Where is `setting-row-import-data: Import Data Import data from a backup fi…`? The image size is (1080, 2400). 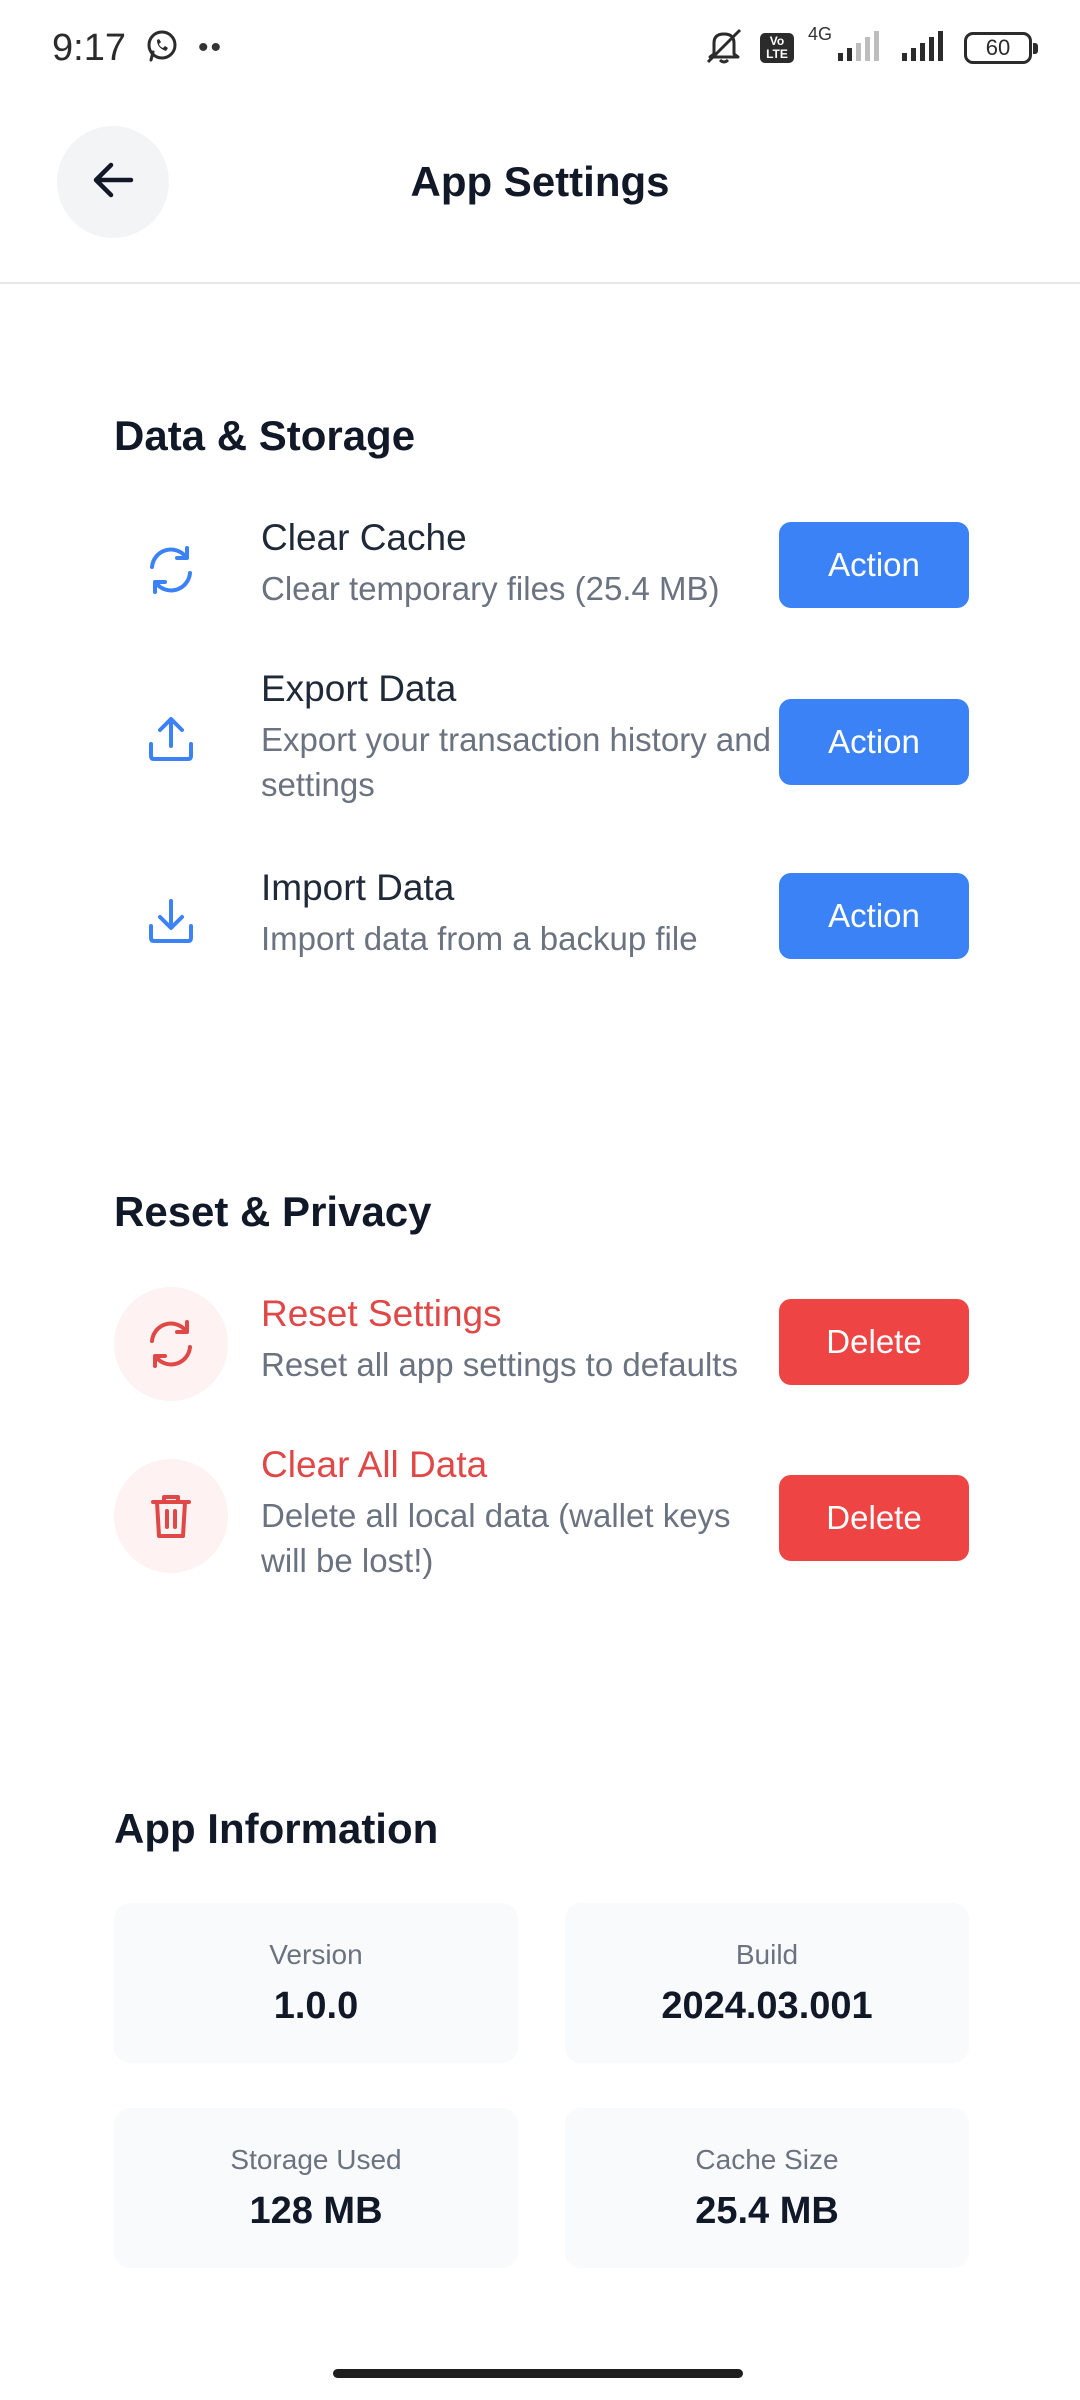 setting-row-import-data: Import Data Import data from a backup fi… is located at coordinates (541, 924).